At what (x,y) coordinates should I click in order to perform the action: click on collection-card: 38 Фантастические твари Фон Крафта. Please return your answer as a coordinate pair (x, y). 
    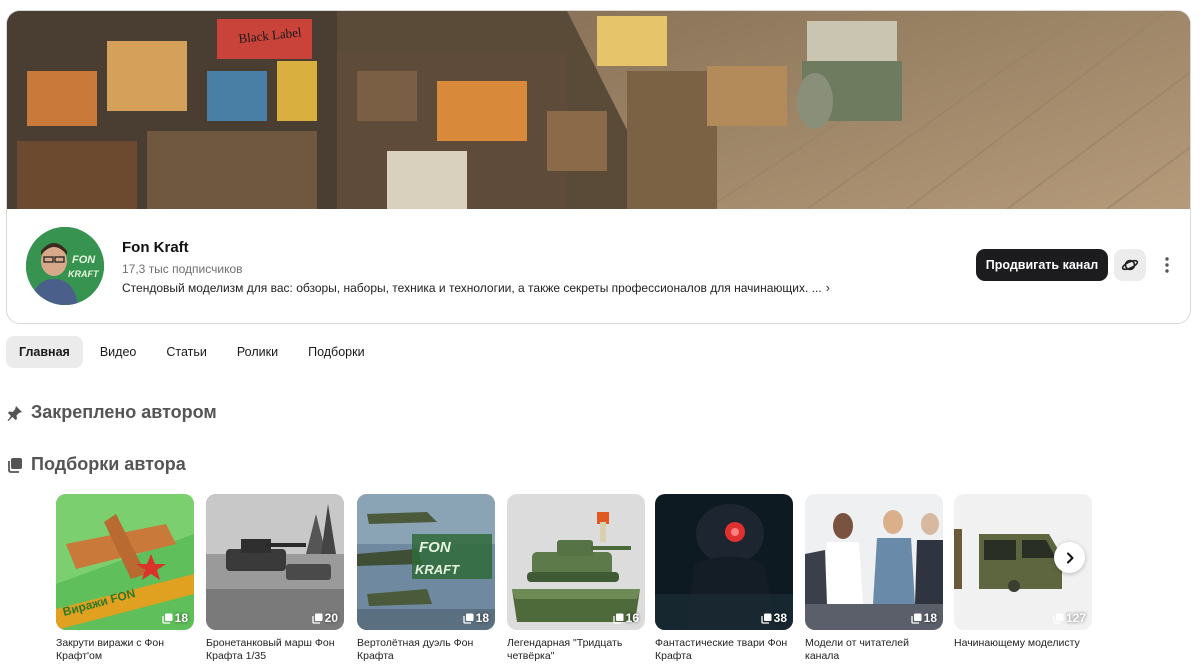
    Looking at the image, I should click on (724, 578).